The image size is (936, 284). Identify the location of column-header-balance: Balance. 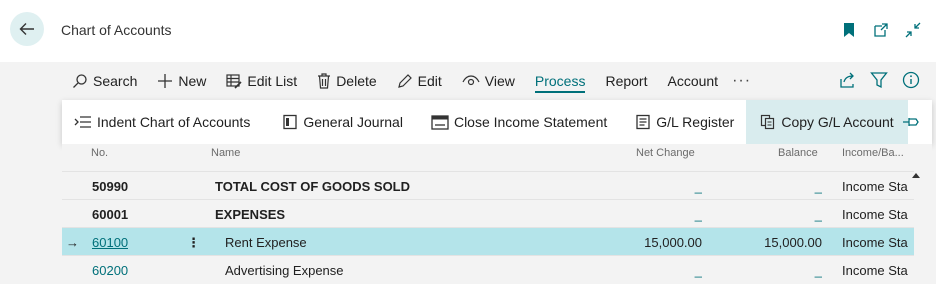
(798, 153).